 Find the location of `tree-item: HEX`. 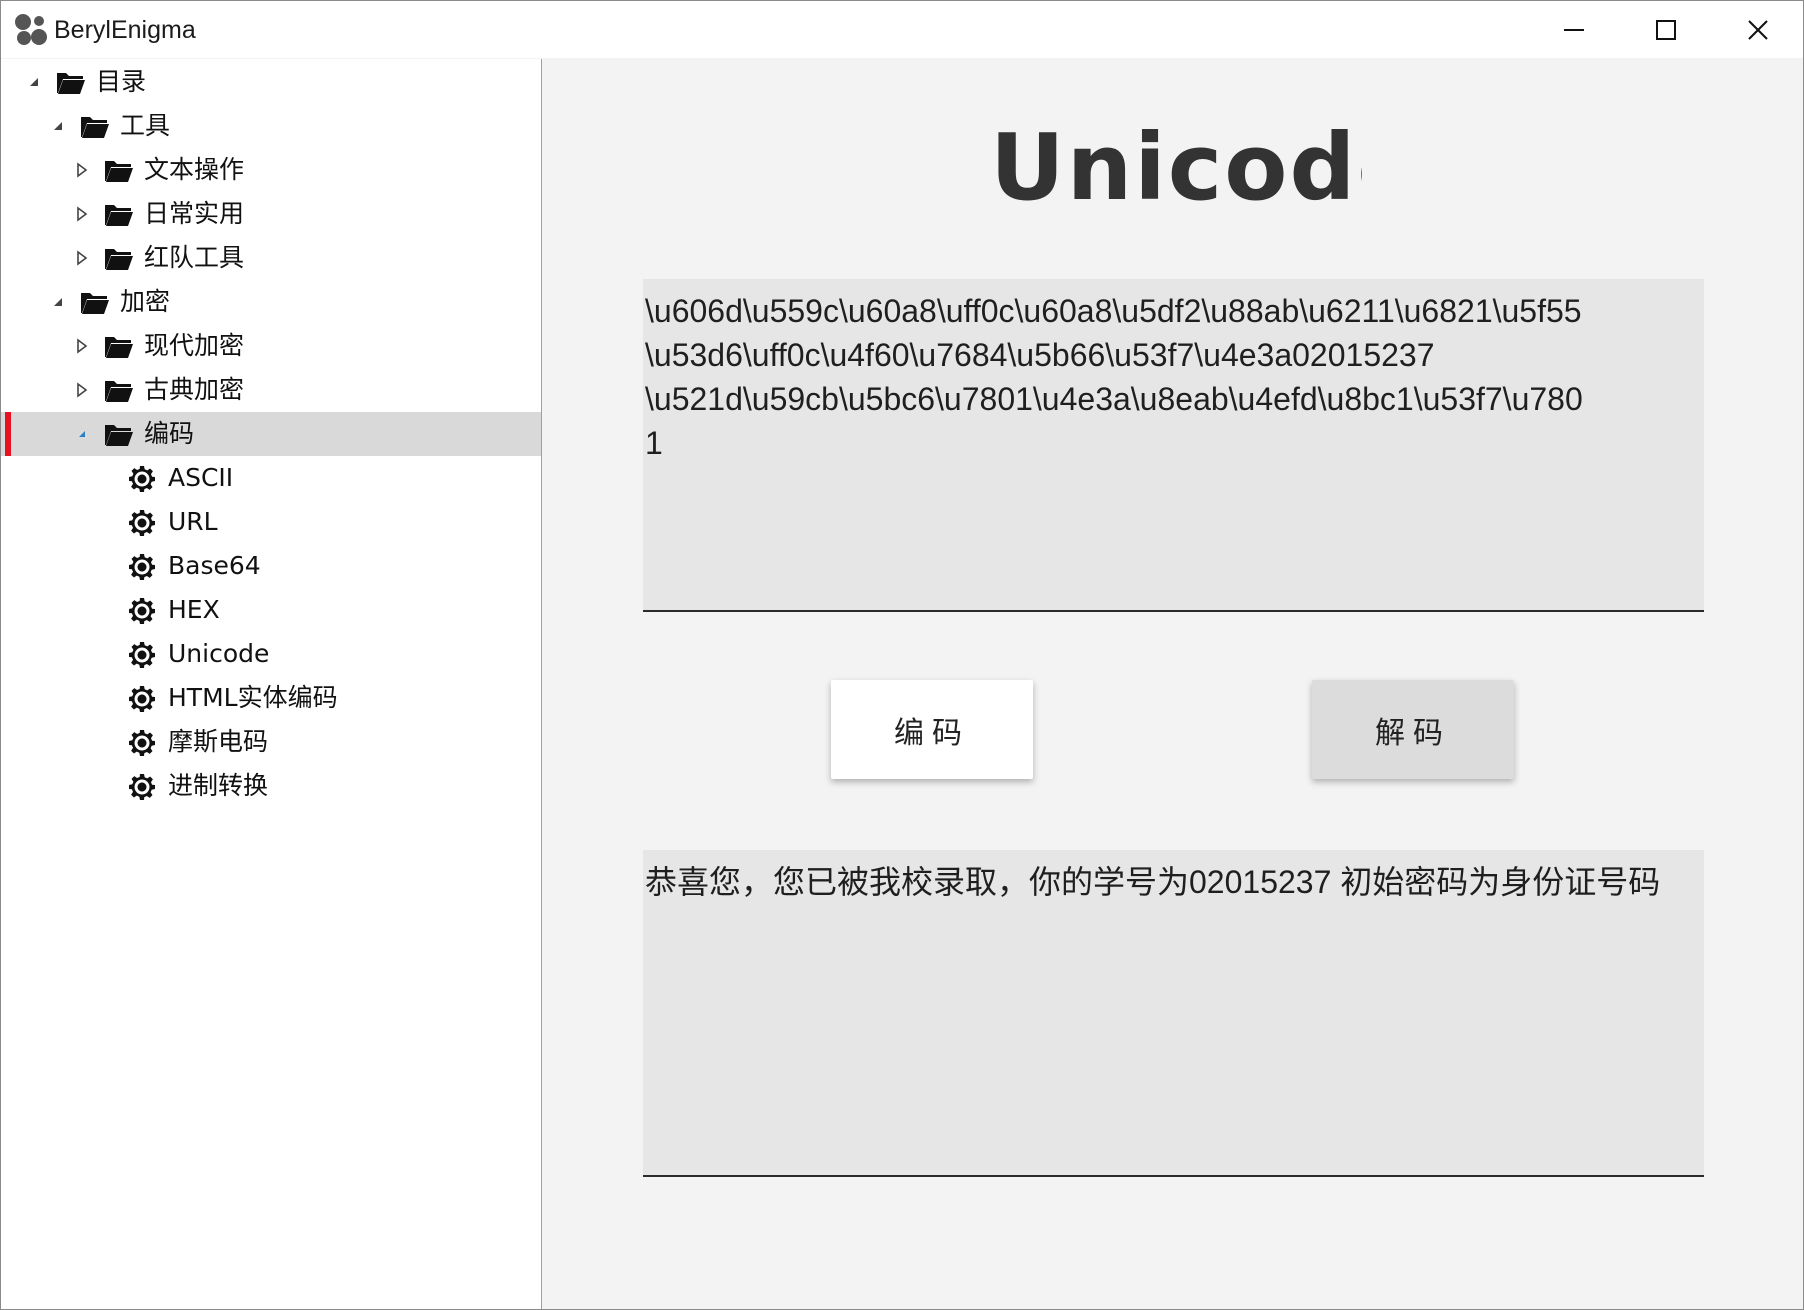

tree-item: HEX is located at coordinates (271, 610).